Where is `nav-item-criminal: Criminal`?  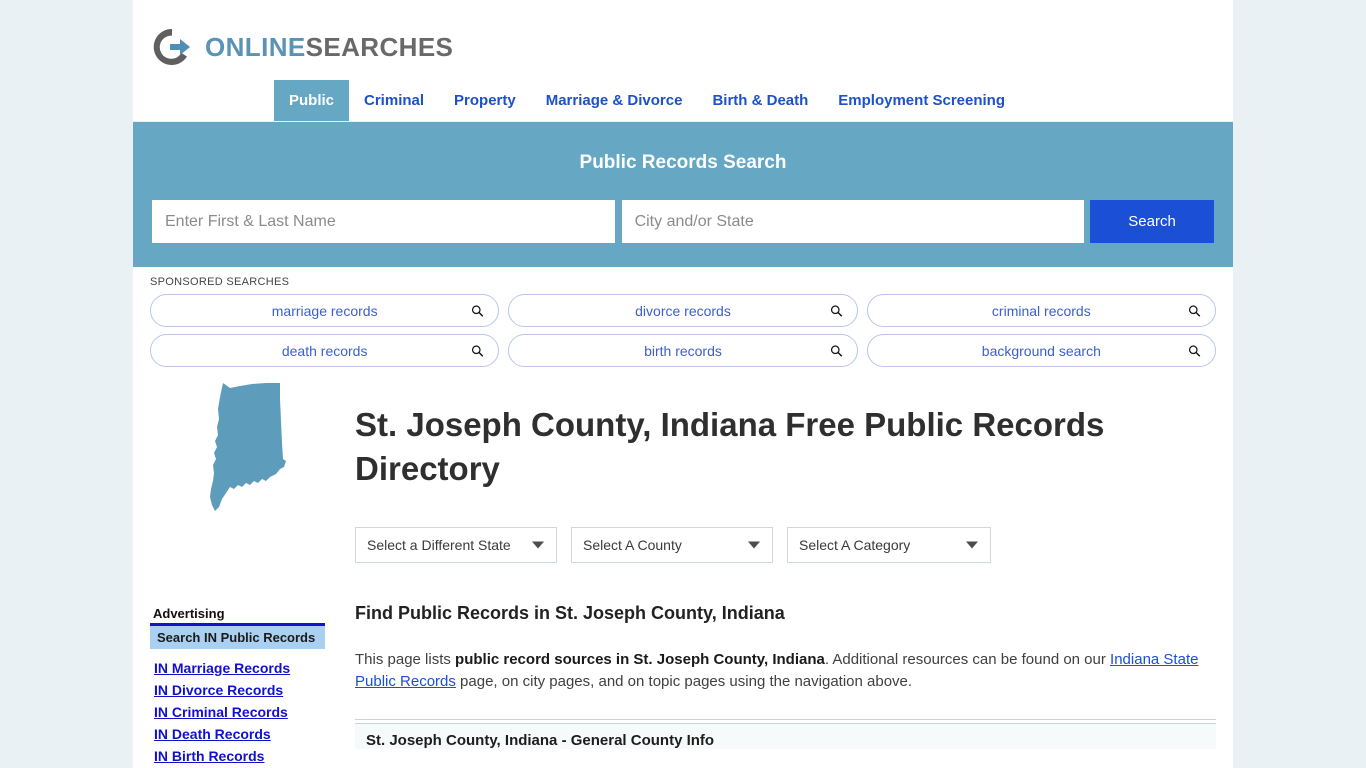 nav-item-criminal: Criminal is located at coordinates (394, 100).